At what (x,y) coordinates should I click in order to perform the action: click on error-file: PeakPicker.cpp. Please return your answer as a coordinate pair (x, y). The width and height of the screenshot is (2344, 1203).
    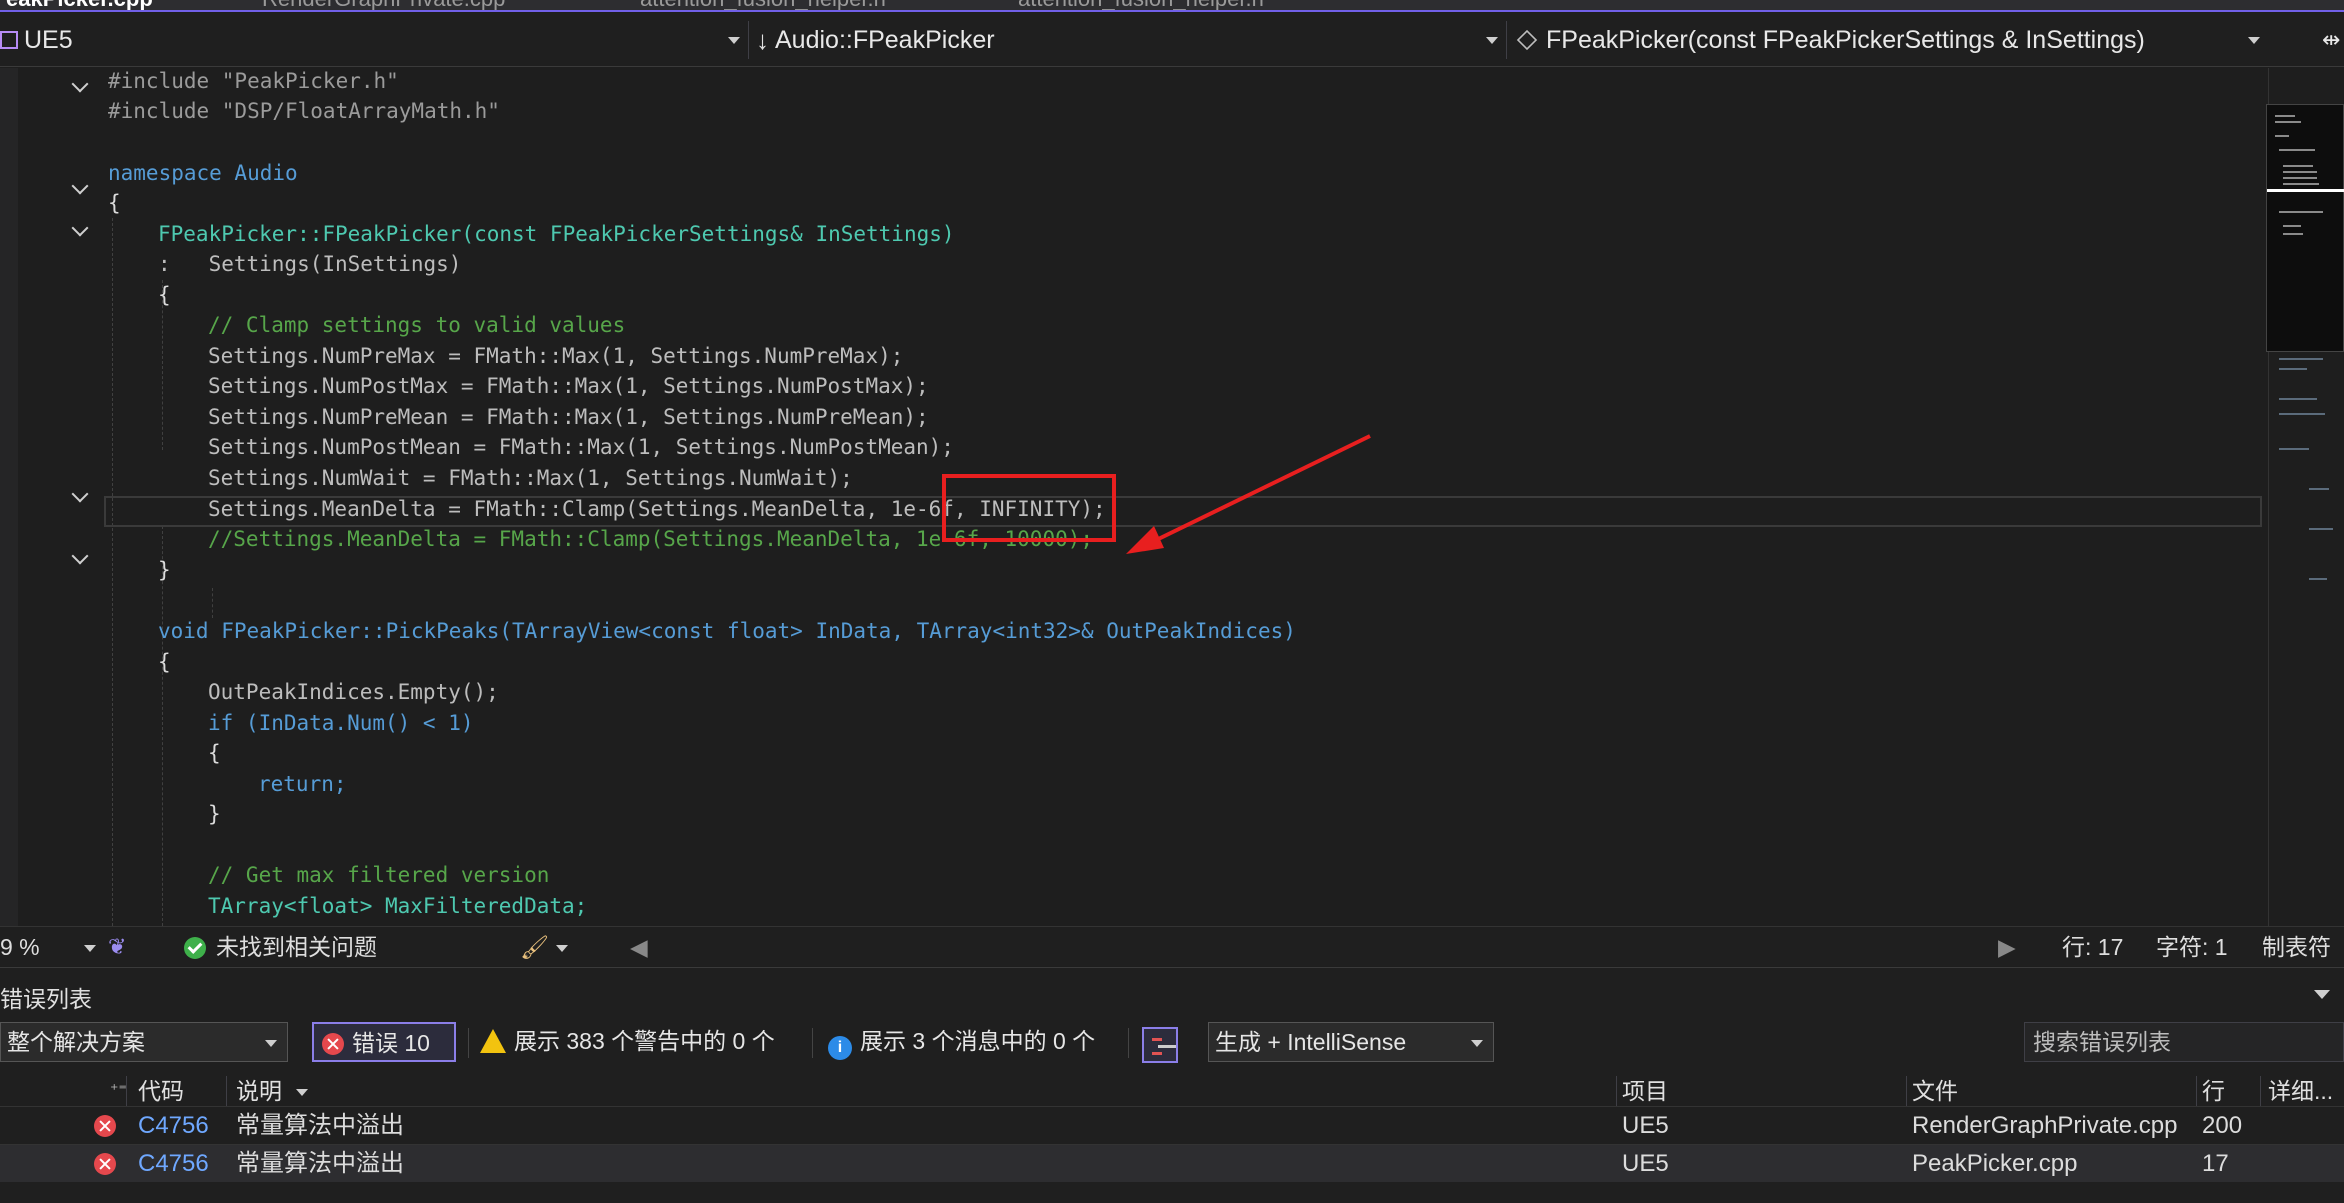
    Looking at the image, I should click on (1995, 1163).